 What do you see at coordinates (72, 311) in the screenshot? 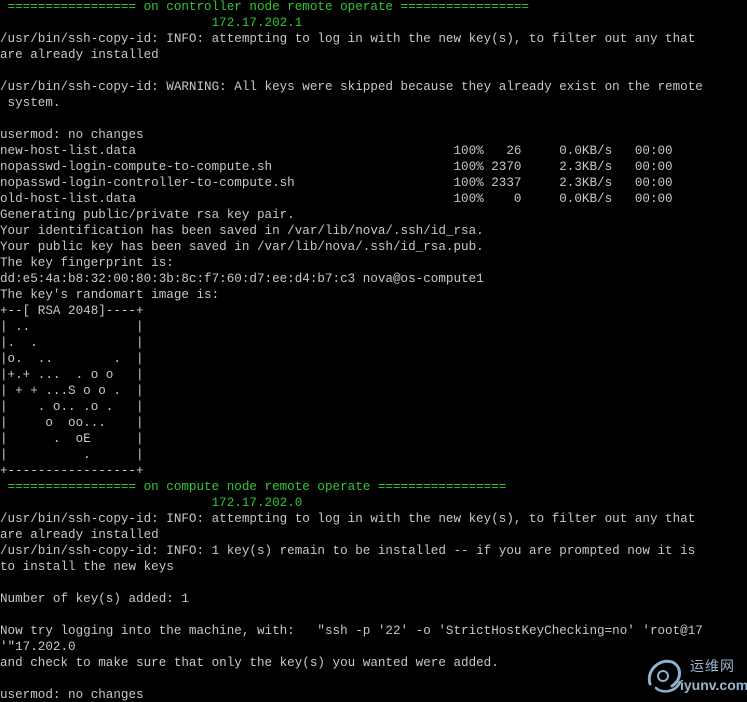
I see `terminal-line: +--[ RSA 2048]----+` at bounding box center [72, 311].